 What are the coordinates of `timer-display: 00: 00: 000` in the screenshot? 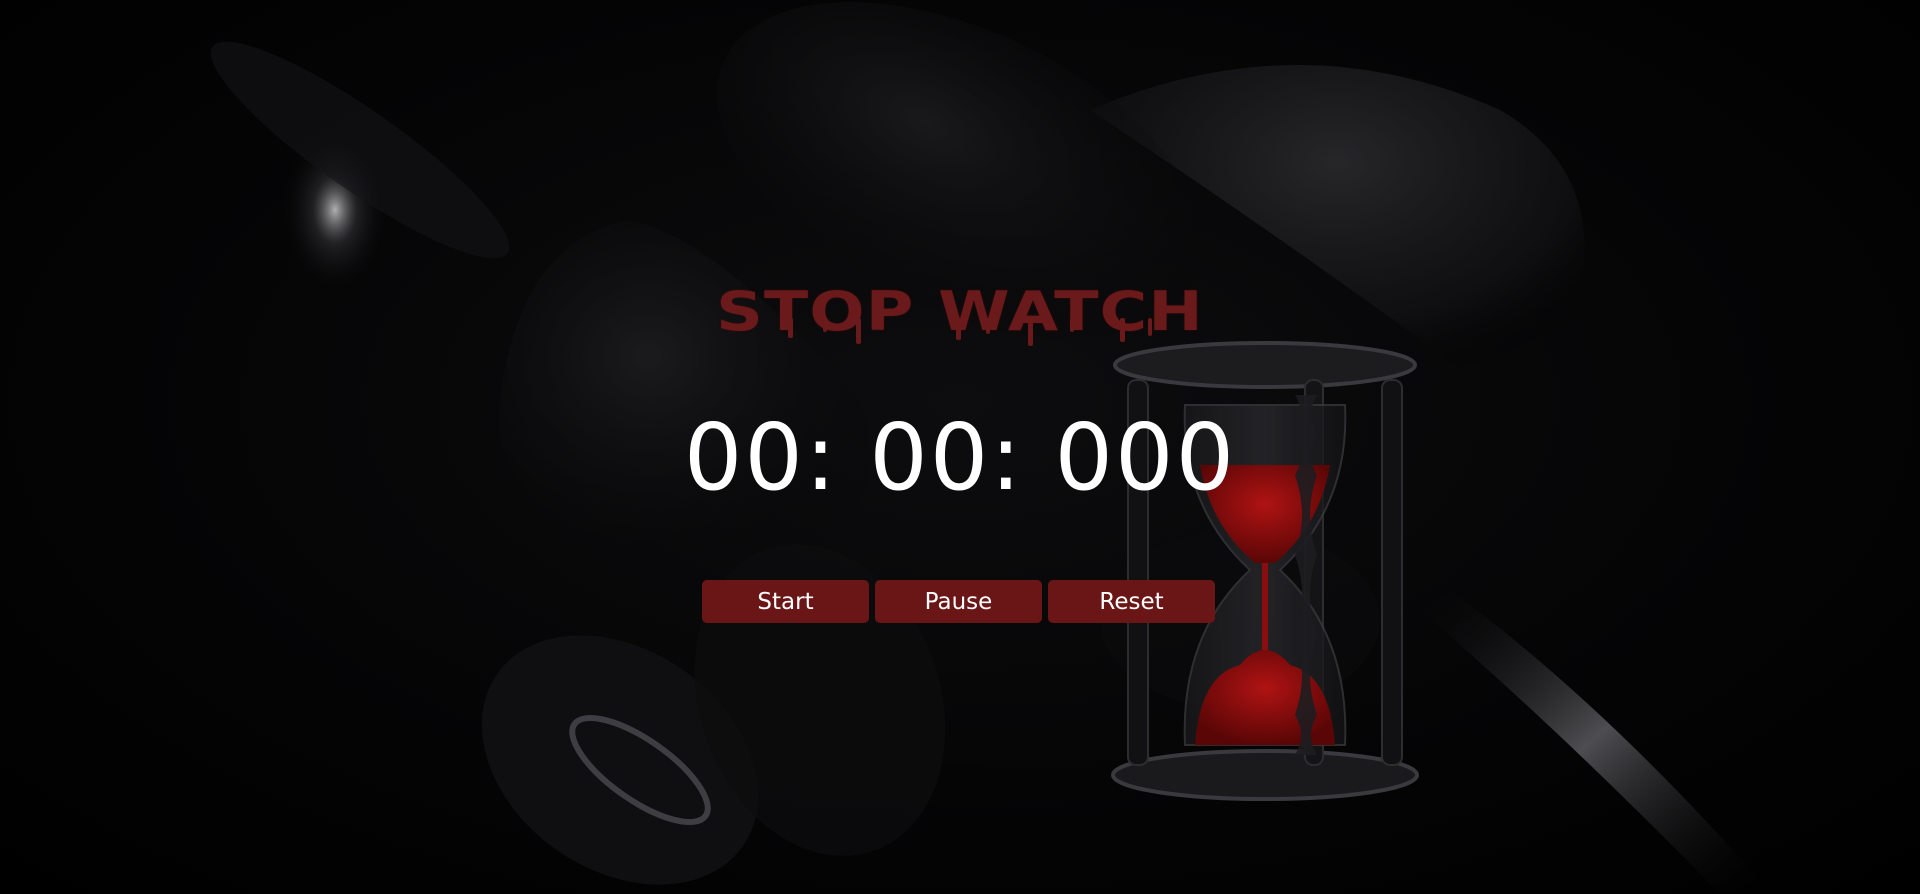 It's located at (960, 457).